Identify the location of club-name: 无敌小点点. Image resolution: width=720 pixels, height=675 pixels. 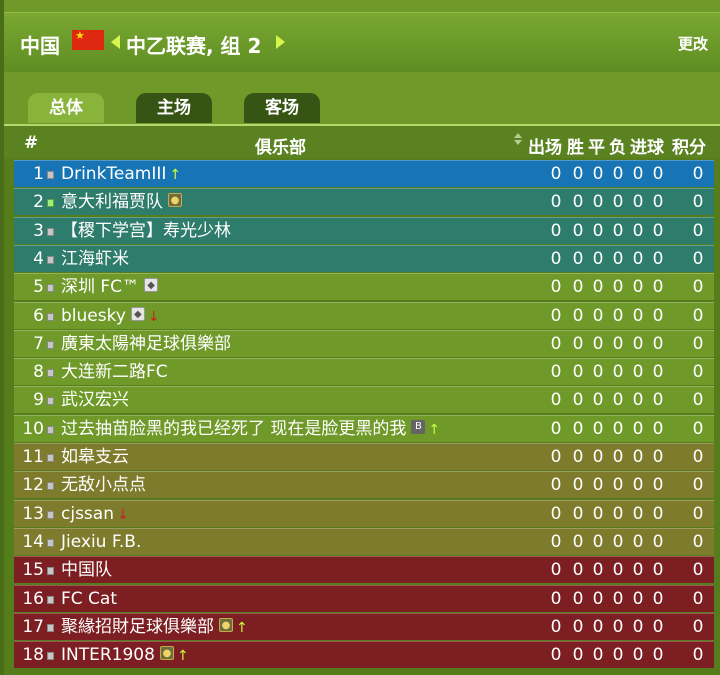
(103, 485).